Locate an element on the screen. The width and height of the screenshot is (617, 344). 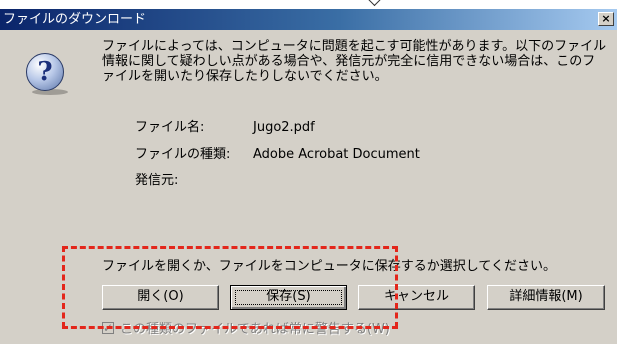
cancel-button: キャンセル is located at coordinates (416, 297).